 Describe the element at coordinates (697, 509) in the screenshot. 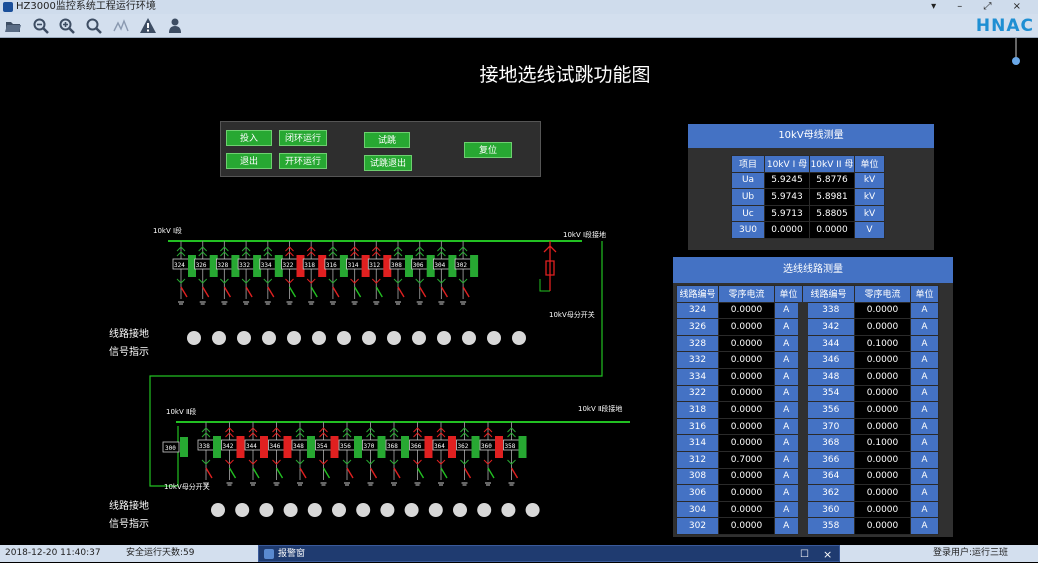

I see `table-cell: 304` at that location.